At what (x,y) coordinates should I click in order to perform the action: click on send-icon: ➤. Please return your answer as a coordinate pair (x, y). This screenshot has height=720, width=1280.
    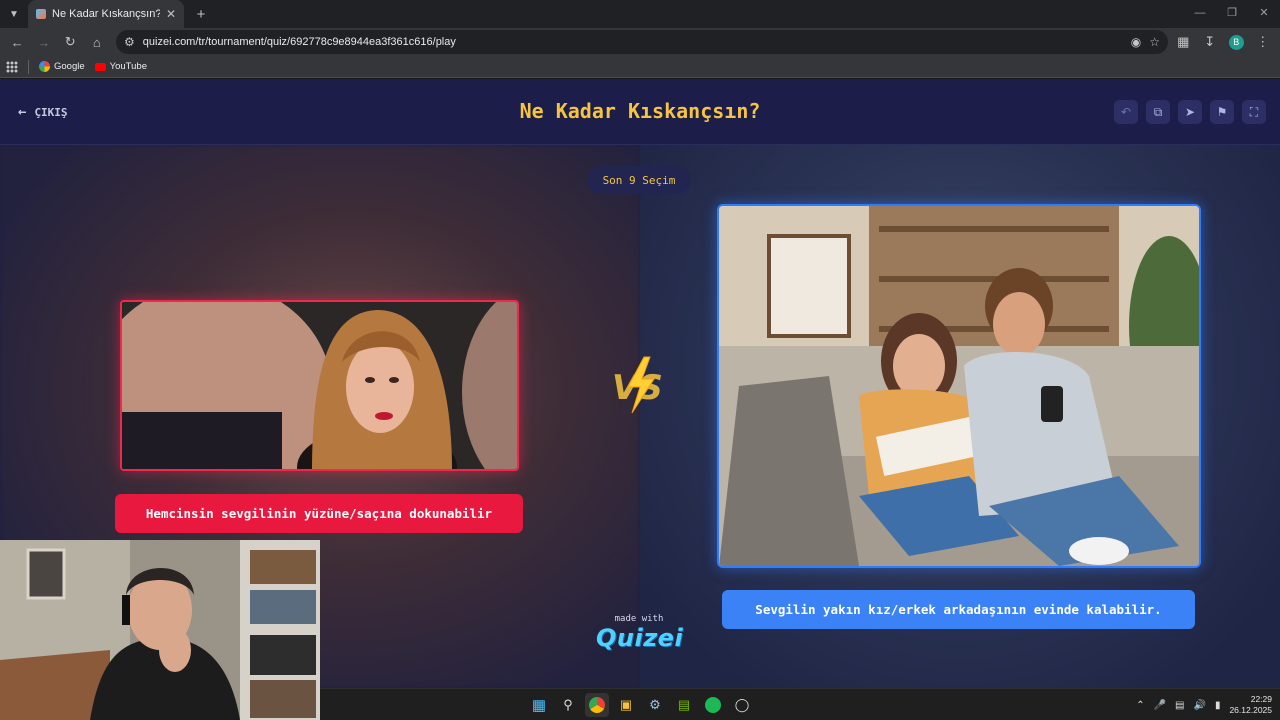
    Looking at the image, I should click on (1190, 112).